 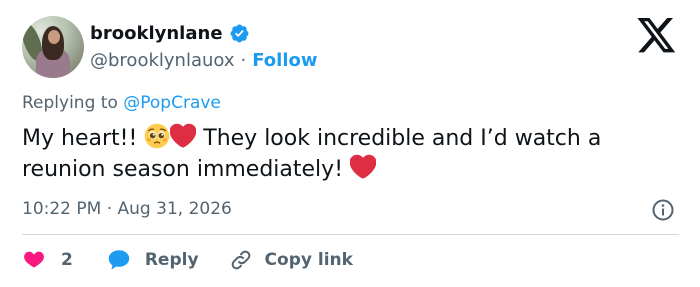 What do you see at coordinates (663, 210) in the screenshot?
I see `info-icon` at bounding box center [663, 210].